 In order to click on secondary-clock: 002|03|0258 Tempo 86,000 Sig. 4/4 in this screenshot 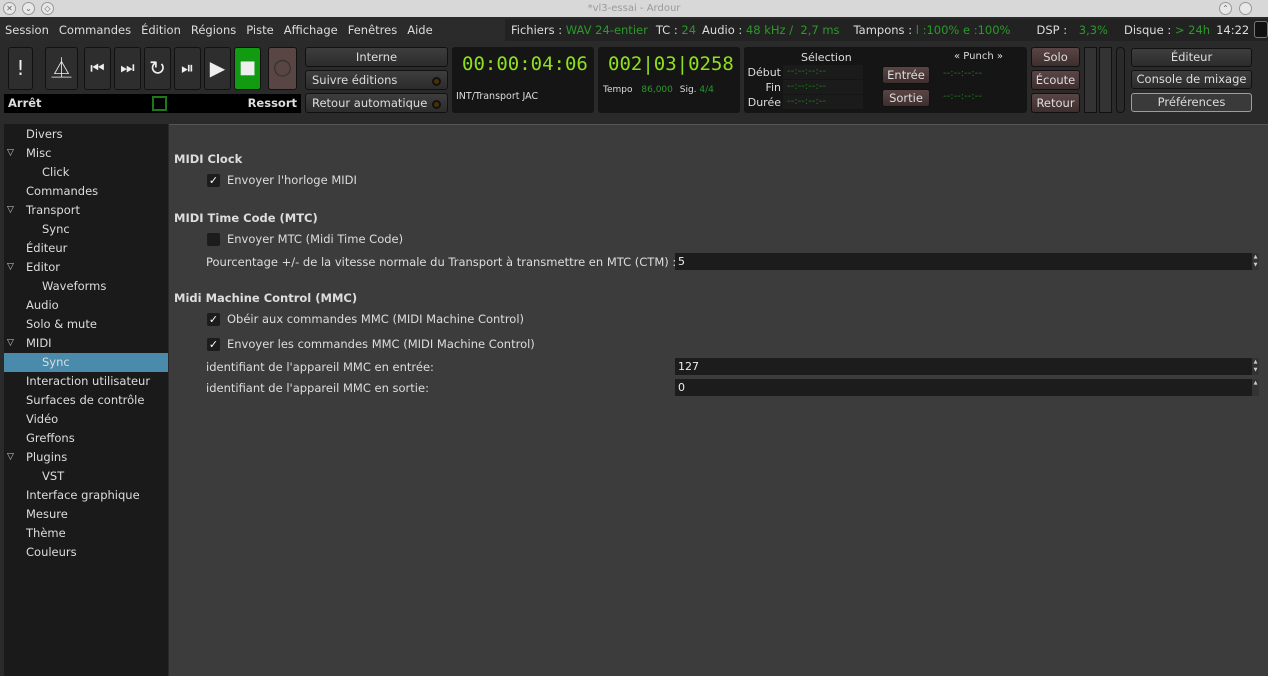, I will do `click(669, 80)`.